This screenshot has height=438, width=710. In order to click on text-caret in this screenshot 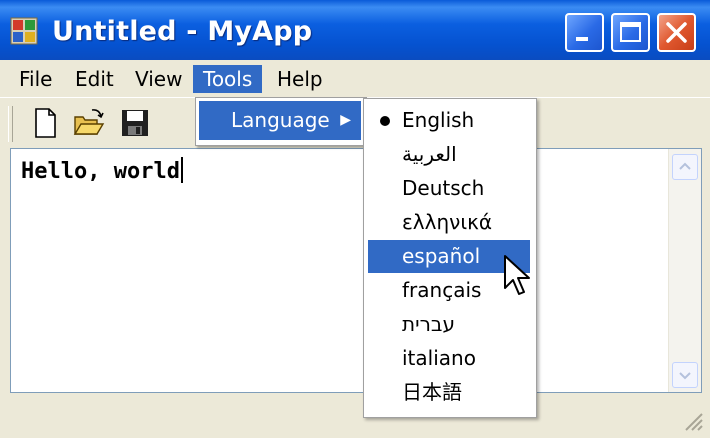, I will do `click(181, 170)`.